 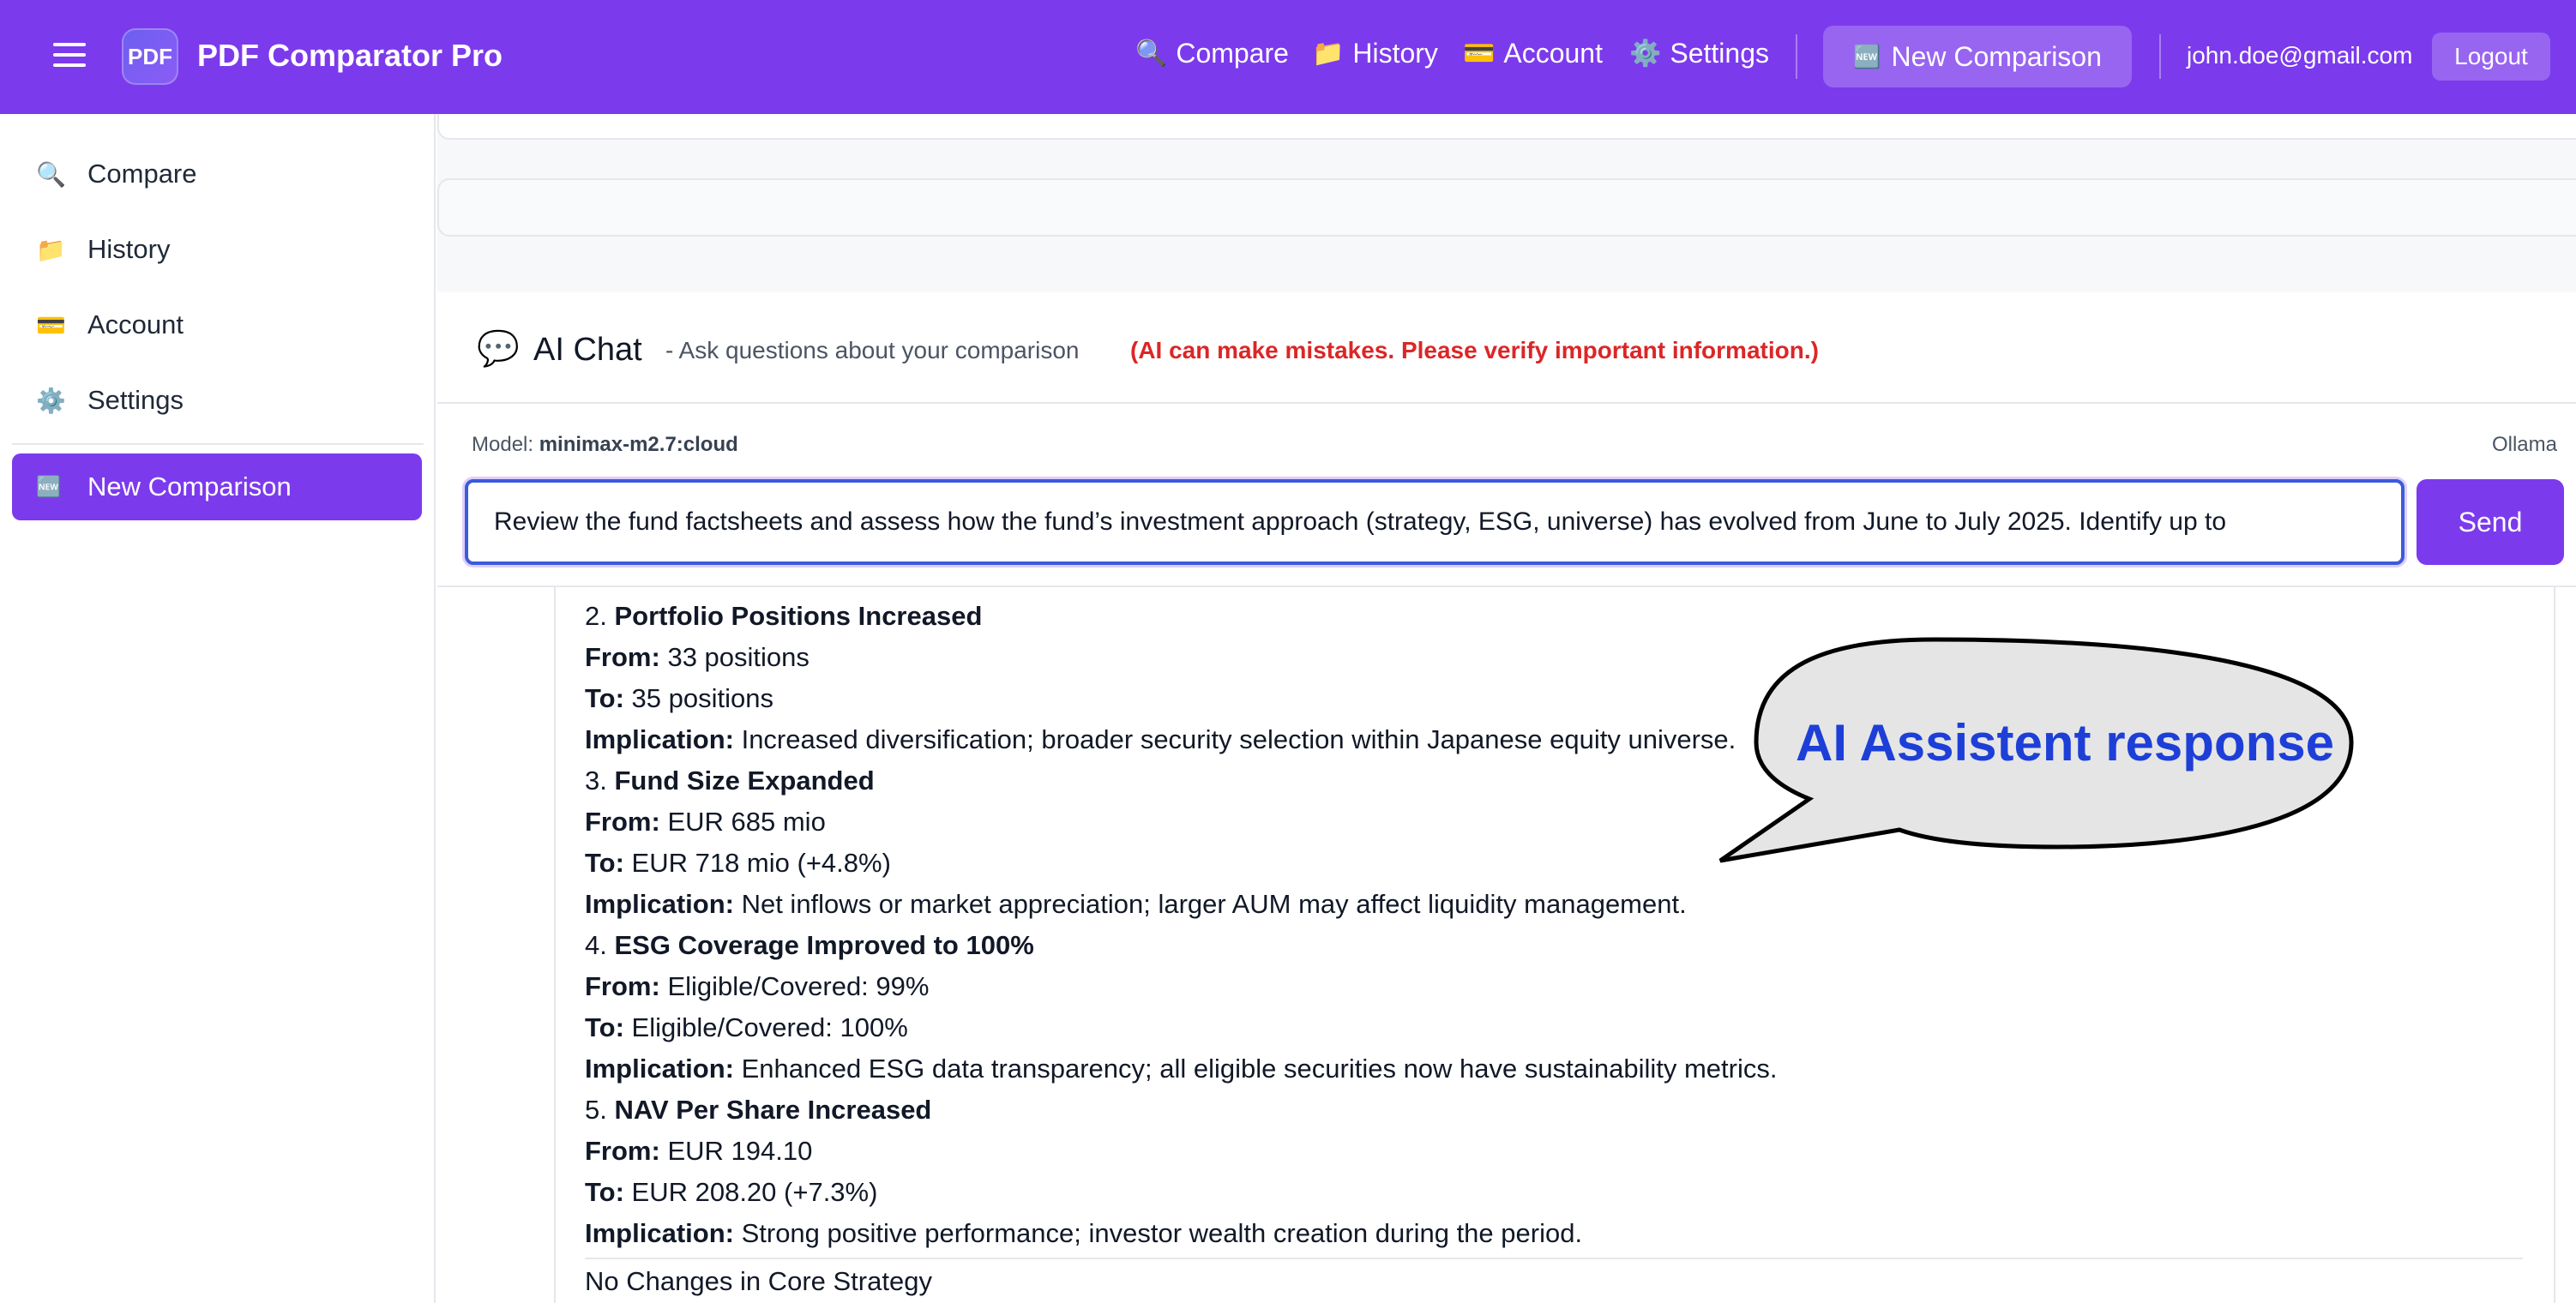 I want to click on sidebar-item-label: Account, so click(x=135, y=324).